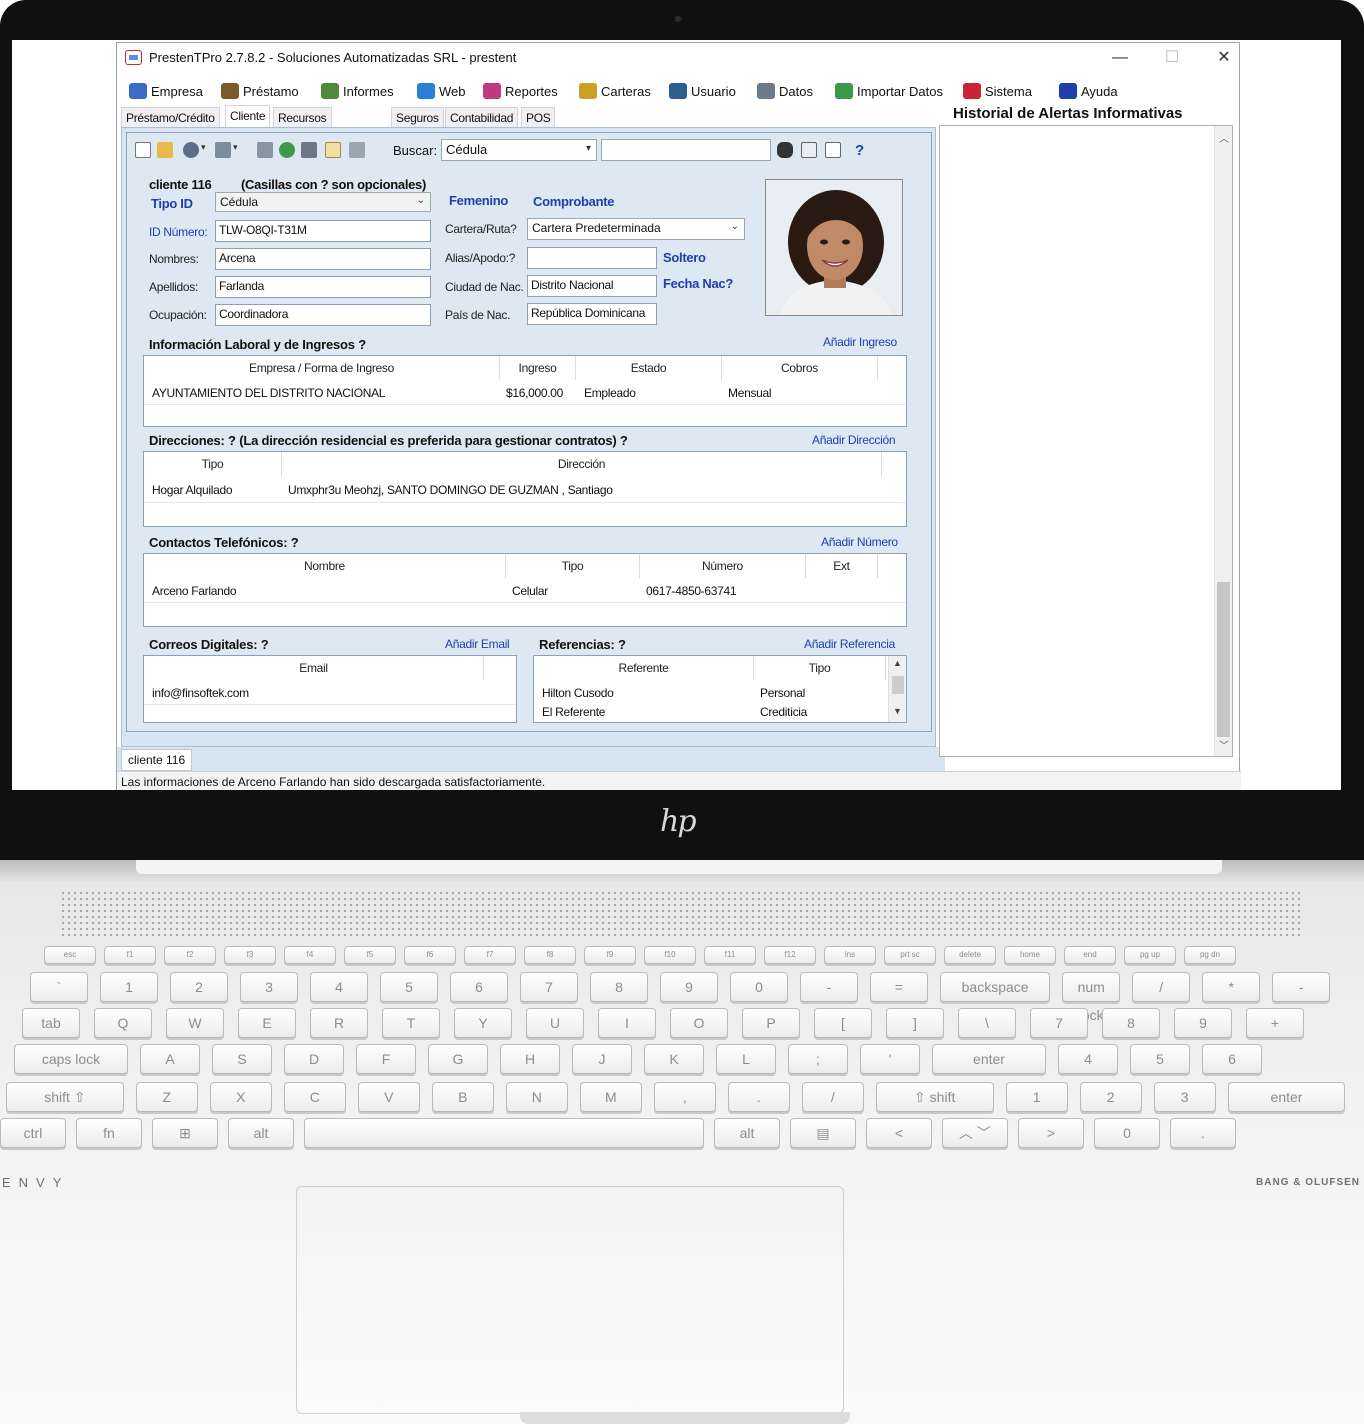 This screenshot has height=1424, width=1364. I want to click on birth-date-link: Fecha Nac?, so click(698, 283).